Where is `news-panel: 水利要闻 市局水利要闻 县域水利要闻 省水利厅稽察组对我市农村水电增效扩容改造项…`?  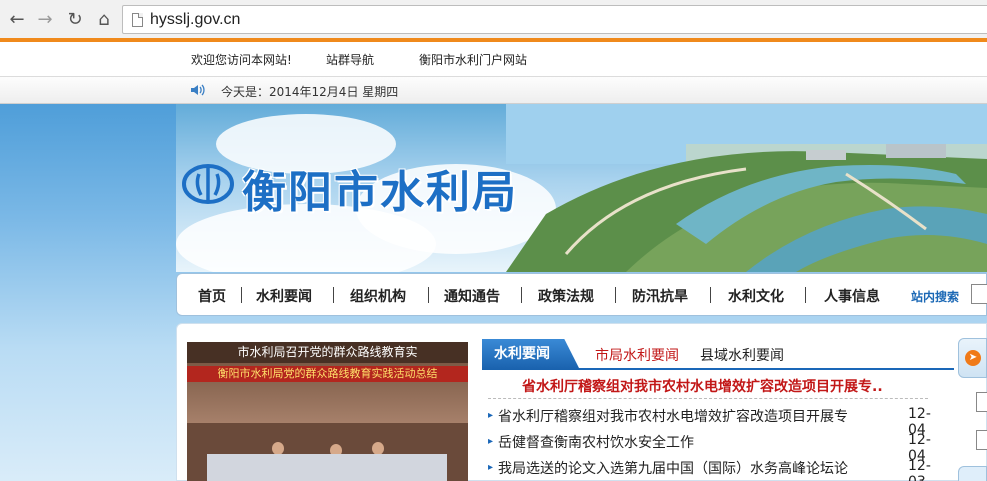
news-panel: 水利要闻 市局水利要闻 县域水利要闻 省水利厅稽察组对我市农村水电增效扩容改造项… is located at coordinates (718, 408).